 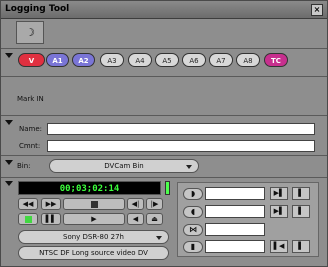 I want to click on go-to-start-button: ▌◀, so click(x=279, y=246).